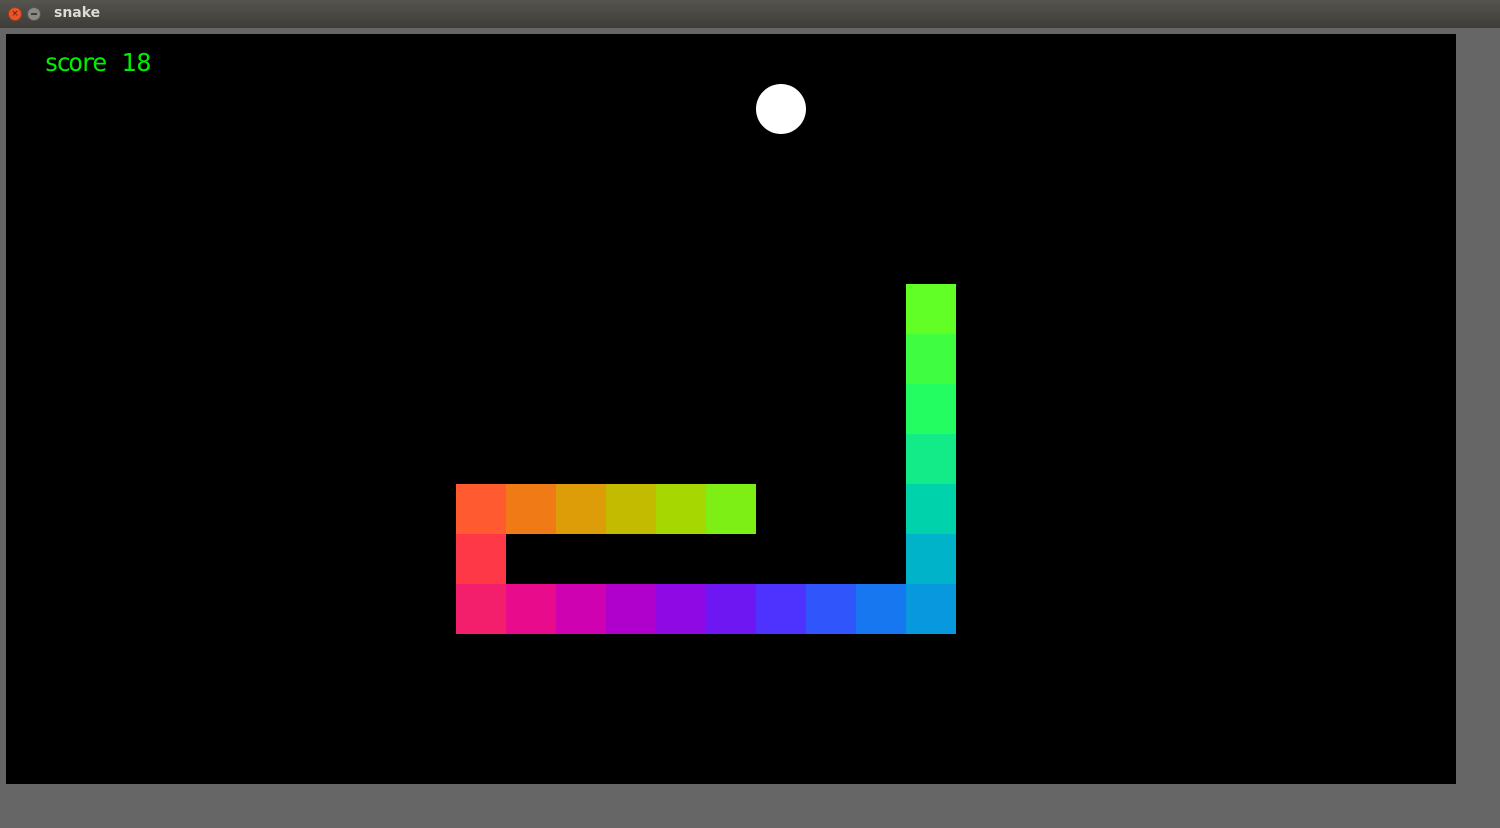 The height and width of the screenshot is (828, 1500). Describe the element at coordinates (75, 62) in the screenshot. I see `score-label: score` at that location.